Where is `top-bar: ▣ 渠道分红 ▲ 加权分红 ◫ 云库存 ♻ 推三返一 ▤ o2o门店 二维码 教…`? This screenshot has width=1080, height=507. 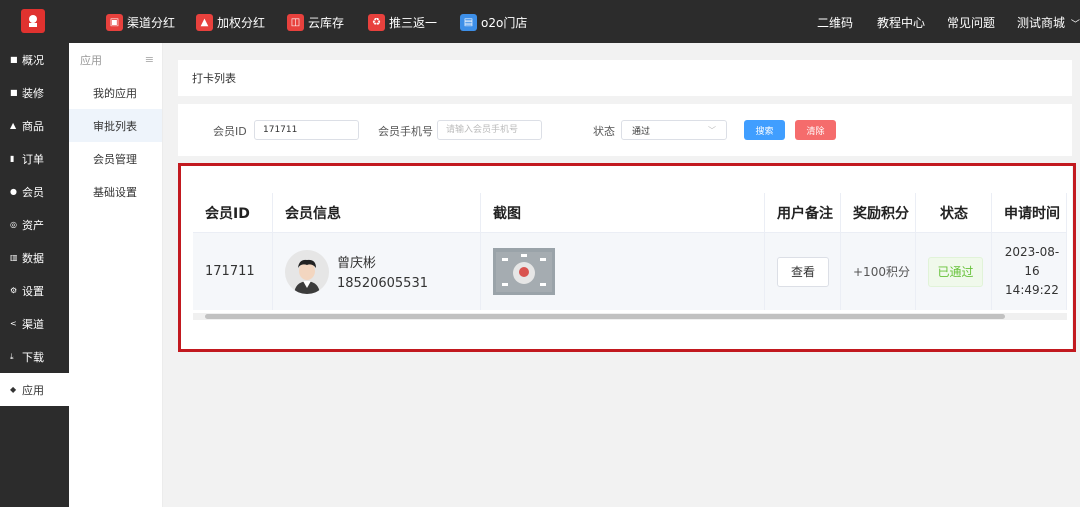
top-bar: ▣ 渠道分红 ▲ 加权分红 ◫ 云库存 ♻ 推三返一 ▤ o2o门店 二维码 教… is located at coordinates (540, 21).